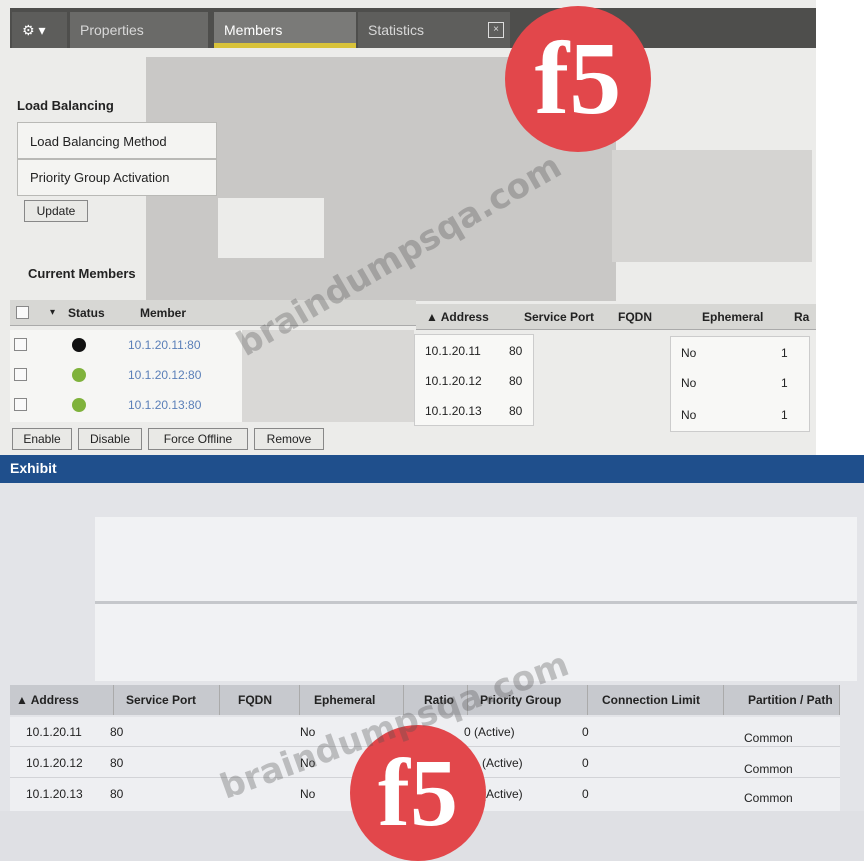 The height and width of the screenshot is (861, 864). I want to click on divider, so click(476, 602).